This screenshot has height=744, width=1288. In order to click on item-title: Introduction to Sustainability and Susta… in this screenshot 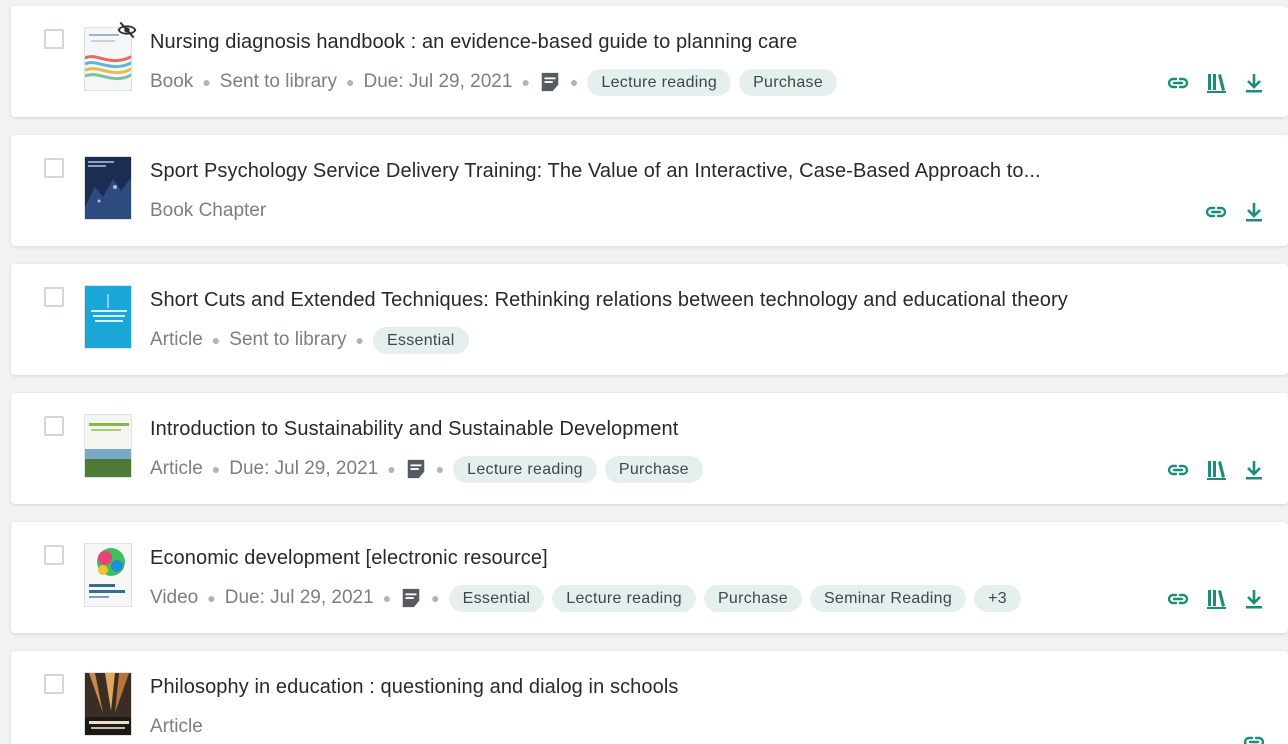, I will do `click(414, 429)`.